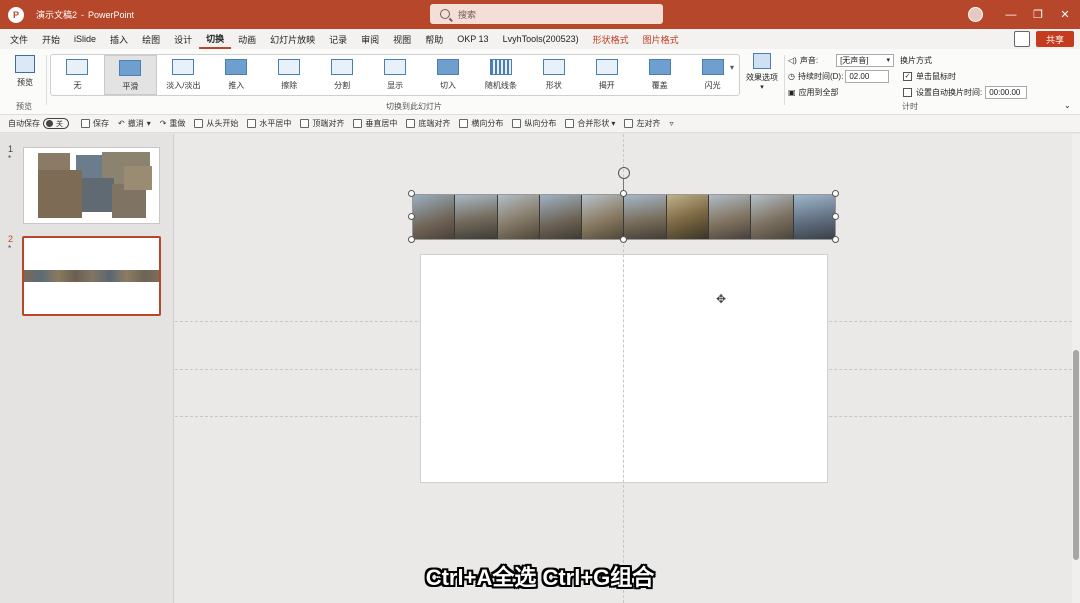  I want to click on tab-slideshow: 幻灯片放映, so click(292, 39).